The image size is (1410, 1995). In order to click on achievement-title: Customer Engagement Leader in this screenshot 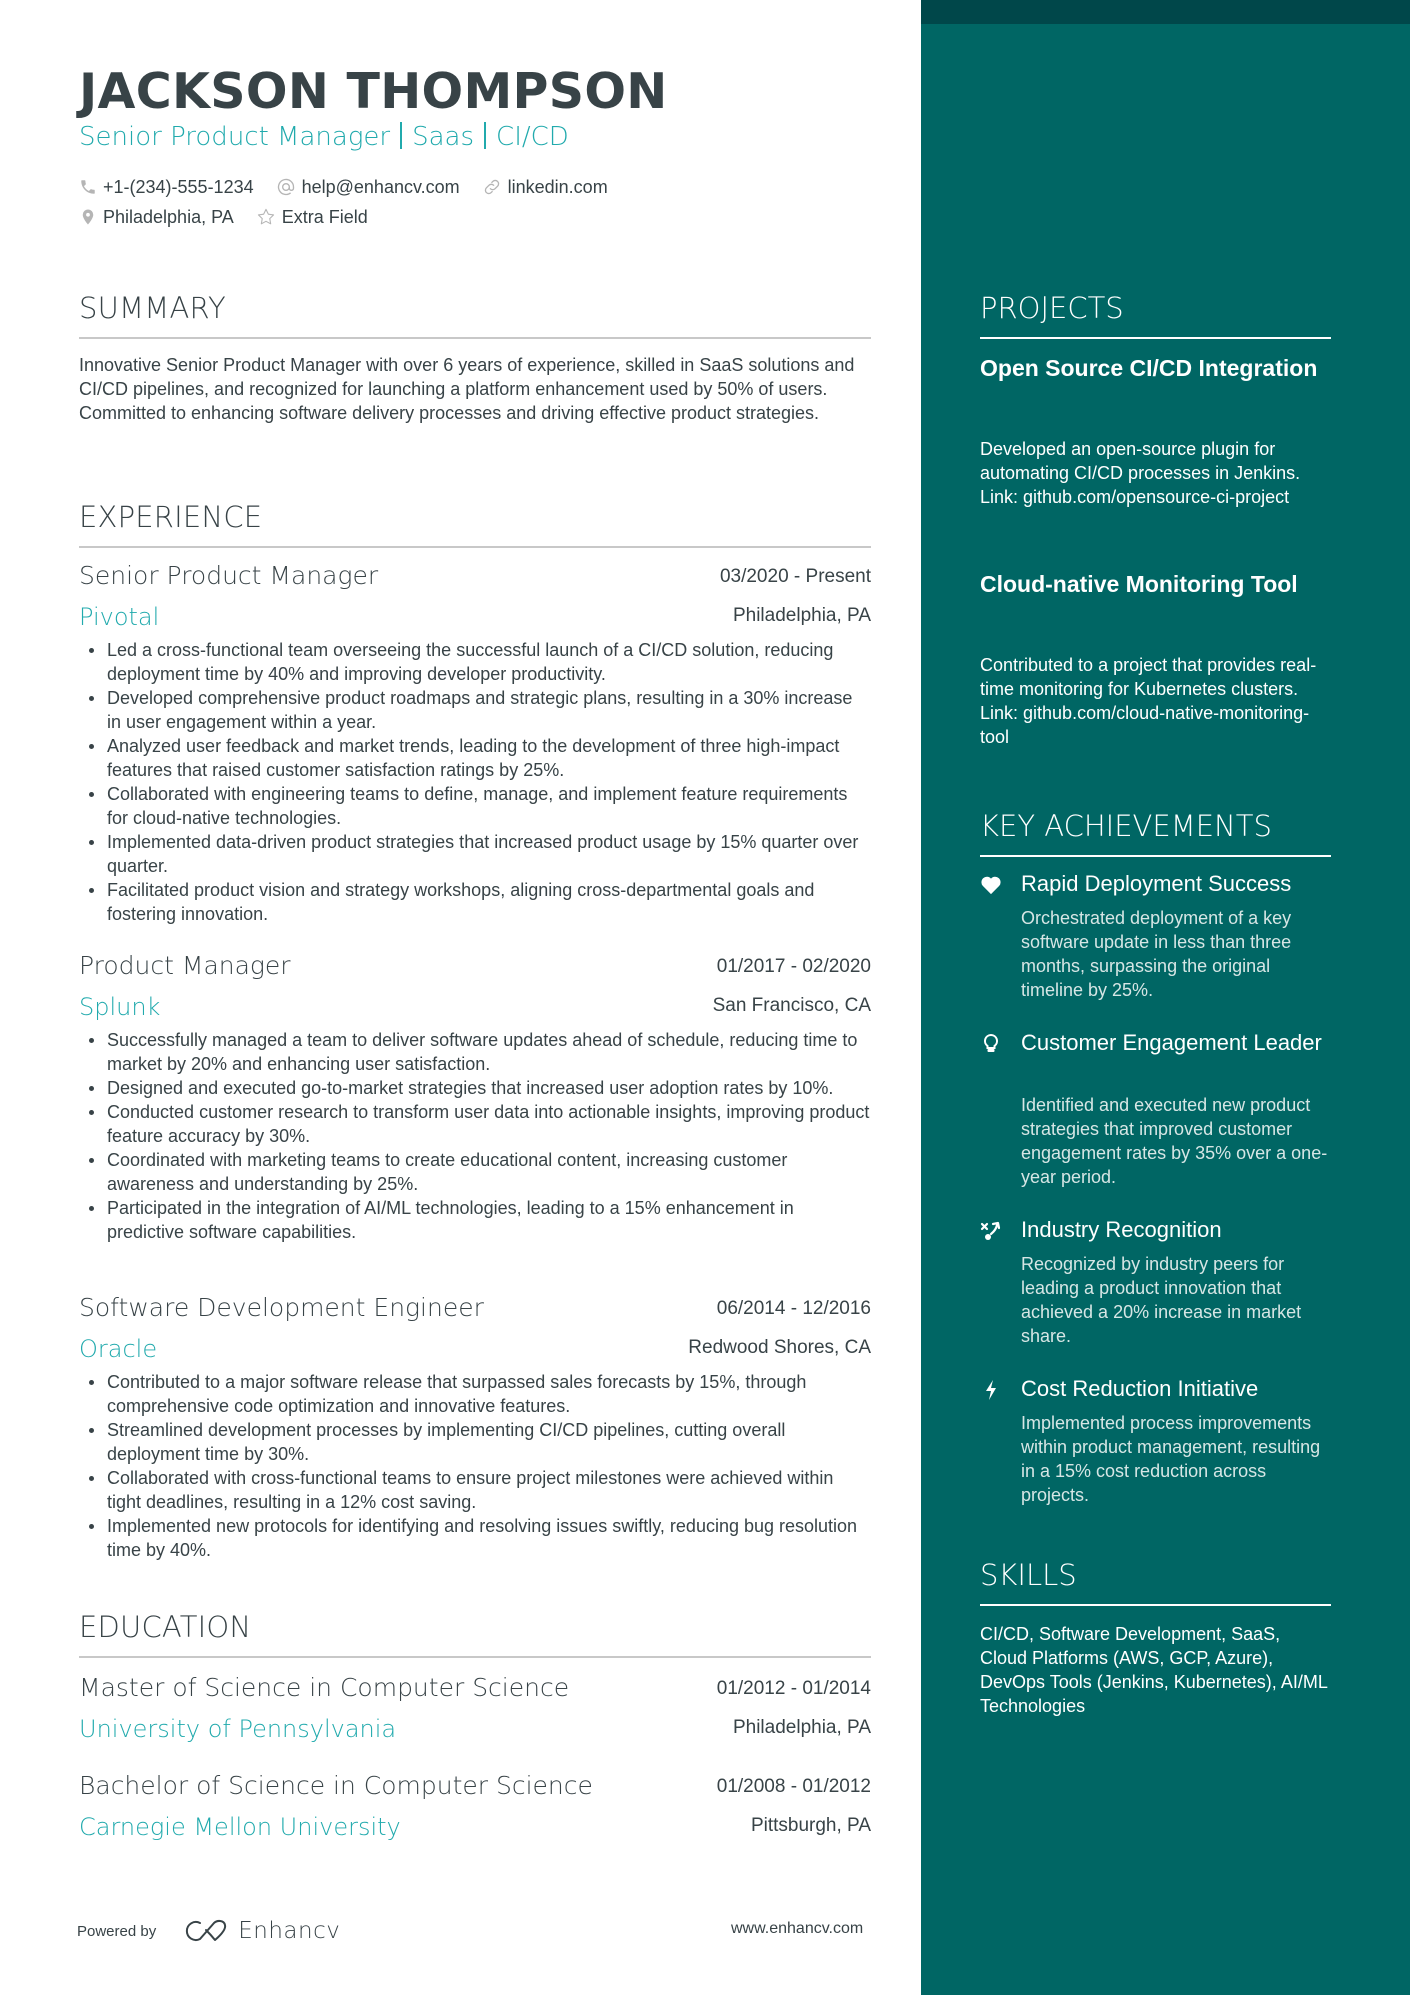, I will do `click(1171, 1042)`.